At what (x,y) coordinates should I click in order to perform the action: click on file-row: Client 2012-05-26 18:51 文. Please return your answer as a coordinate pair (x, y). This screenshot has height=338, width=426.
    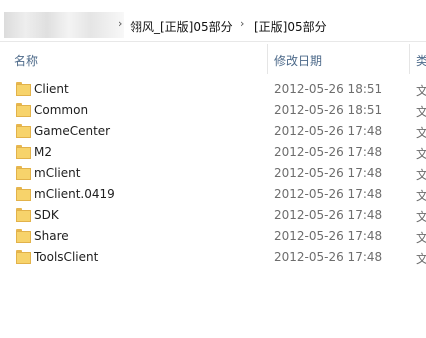
    Looking at the image, I should click on (213, 89).